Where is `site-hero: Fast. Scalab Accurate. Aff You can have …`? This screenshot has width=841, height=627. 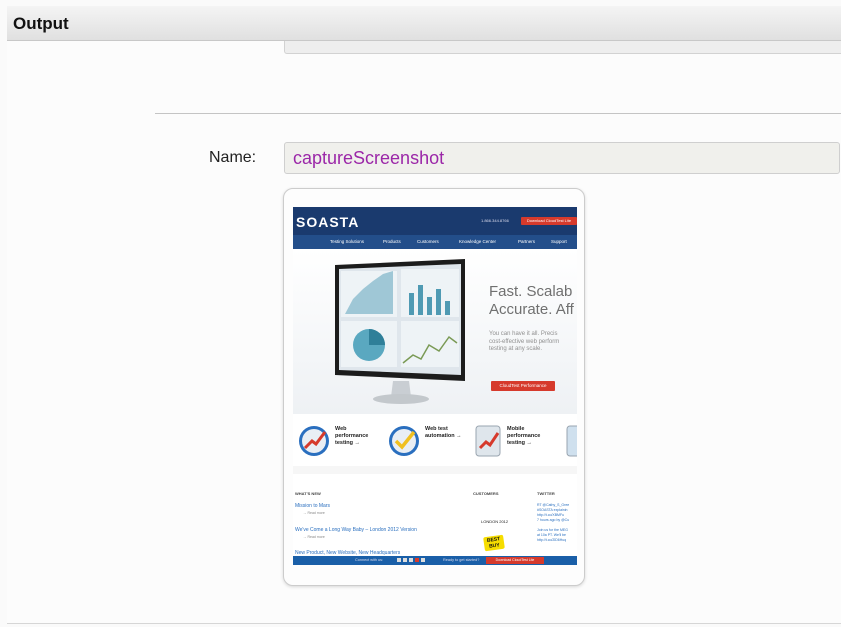
site-hero: Fast. Scalab Accurate. Aff You can have … is located at coordinates (435, 333).